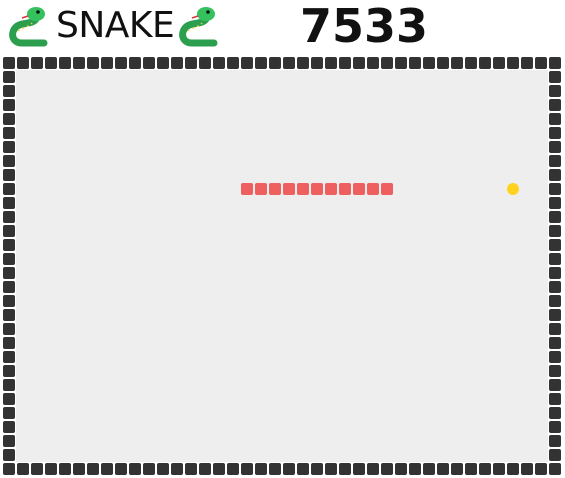 The image size is (565, 478). What do you see at coordinates (115, 25) in the screenshot?
I see `game-title: SNAKE` at bounding box center [115, 25].